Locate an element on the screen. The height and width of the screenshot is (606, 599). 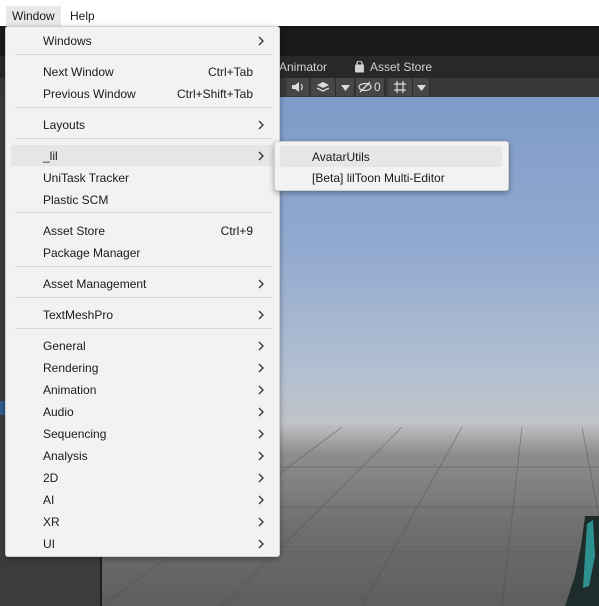
avatar-model is located at coordinates (582, 561).